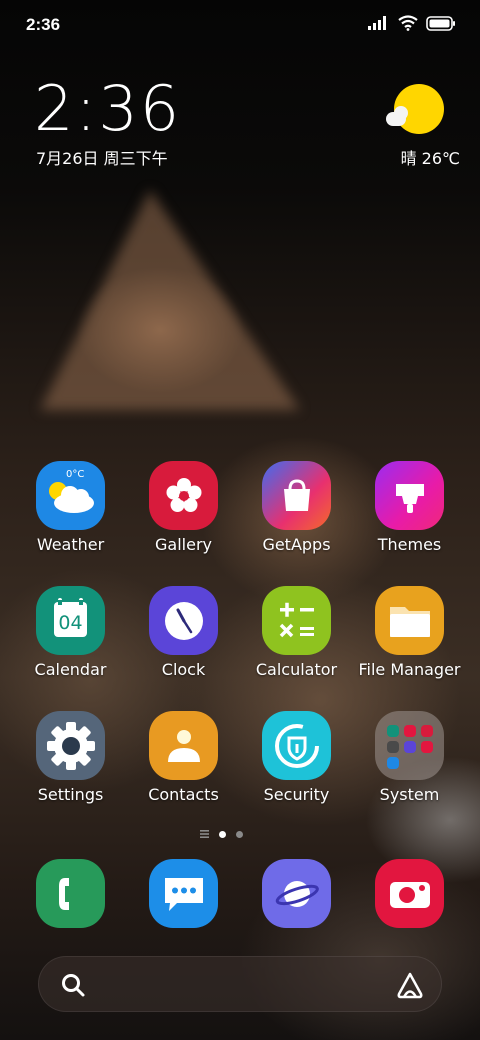  What do you see at coordinates (63, 893) in the screenshot?
I see `phone-icon` at bounding box center [63, 893].